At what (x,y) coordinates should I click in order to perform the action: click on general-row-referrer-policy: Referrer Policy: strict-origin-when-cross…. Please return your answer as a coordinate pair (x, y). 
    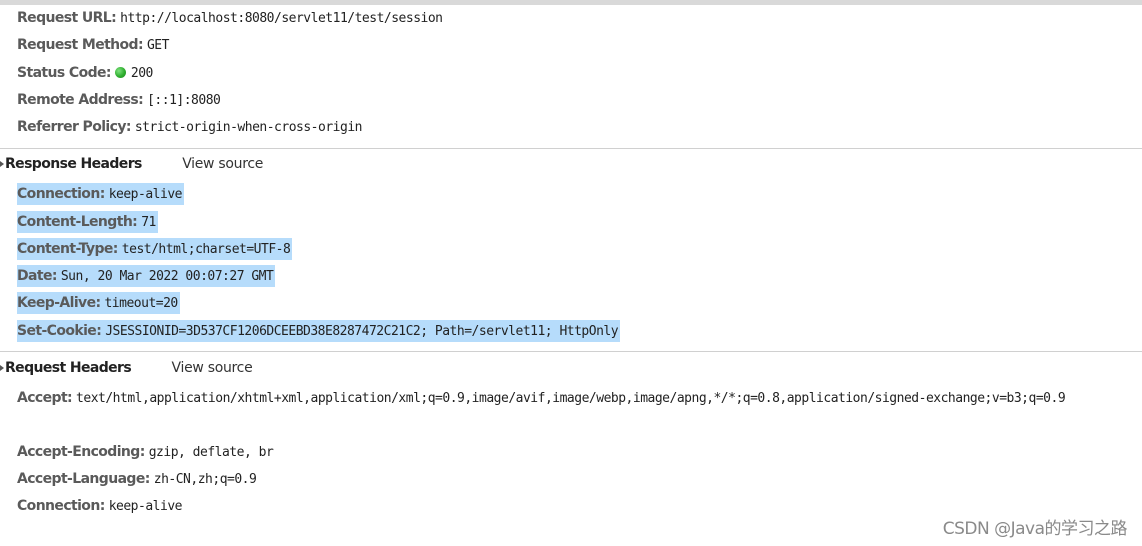
    Looking at the image, I should click on (189, 127).